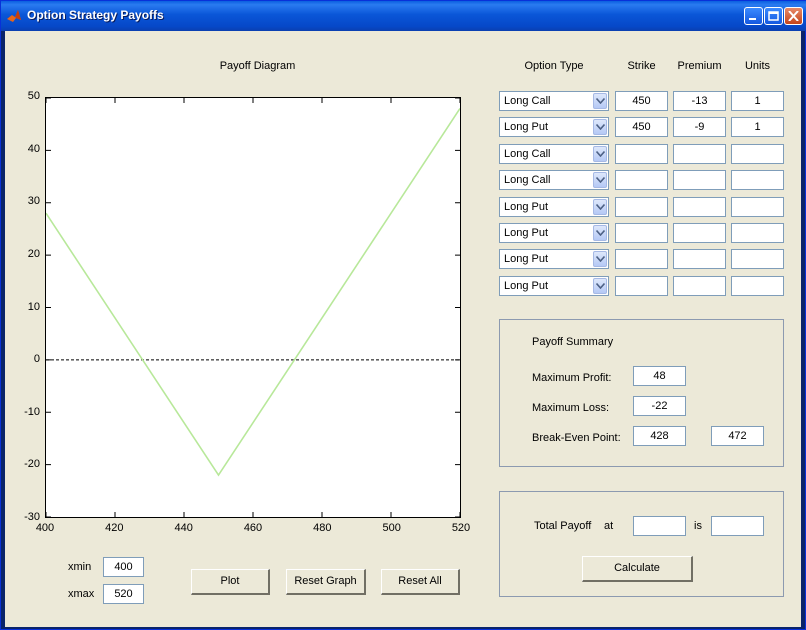 This screenshot has height=630, width=806. Describe the element at coordinates (609, 526) in the screenshot. I see `at-label: at` at that location.